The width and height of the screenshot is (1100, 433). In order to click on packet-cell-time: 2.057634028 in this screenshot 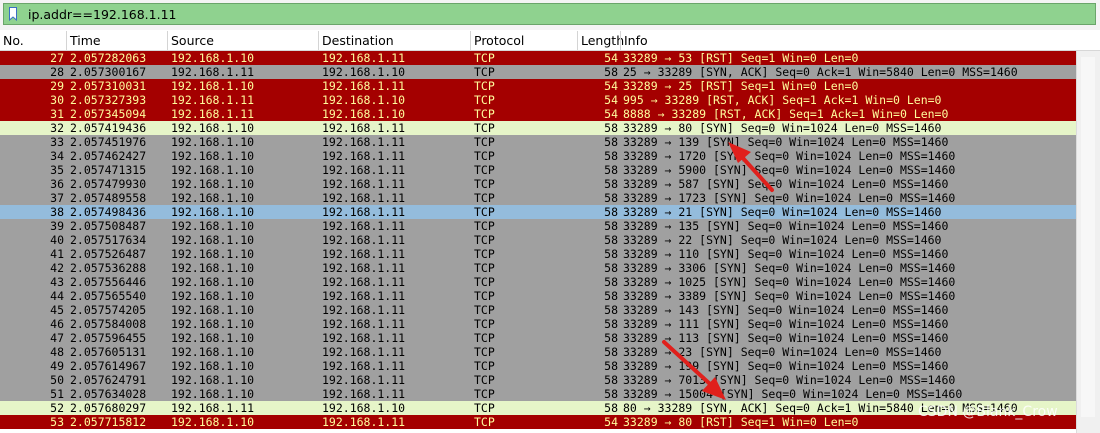, I will do `click(108, 394)`.